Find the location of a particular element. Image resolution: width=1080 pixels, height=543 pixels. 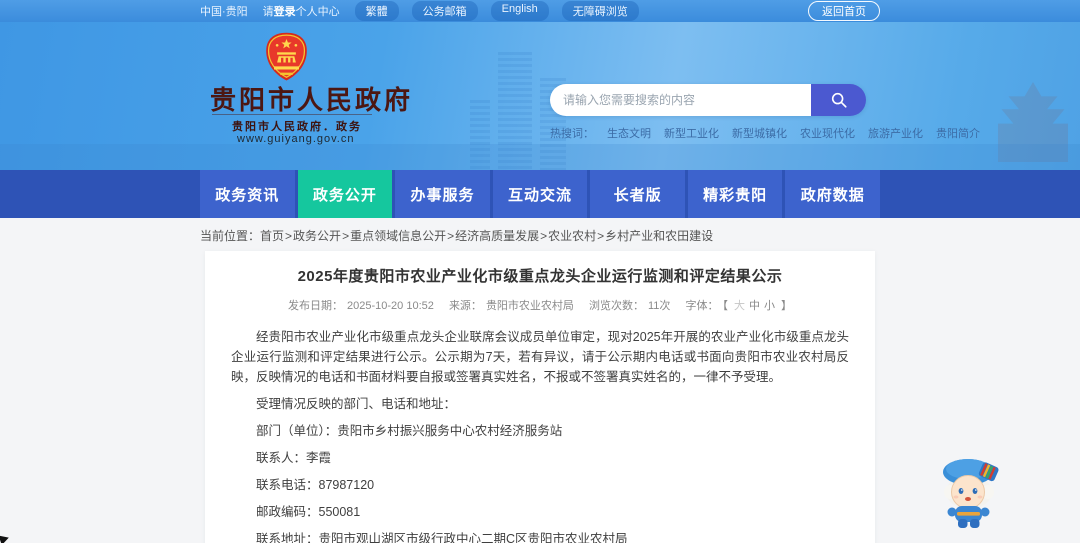

contact-line: 联系人：李霞 is located at coordinates (294, 458).